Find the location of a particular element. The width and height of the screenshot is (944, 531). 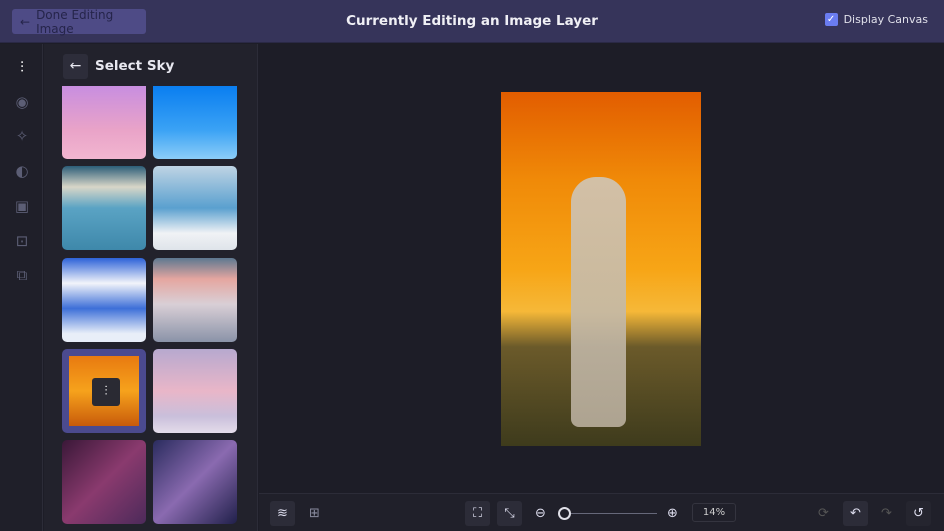

sparkles-icon: ✧ is located at coordinates (22, 136).